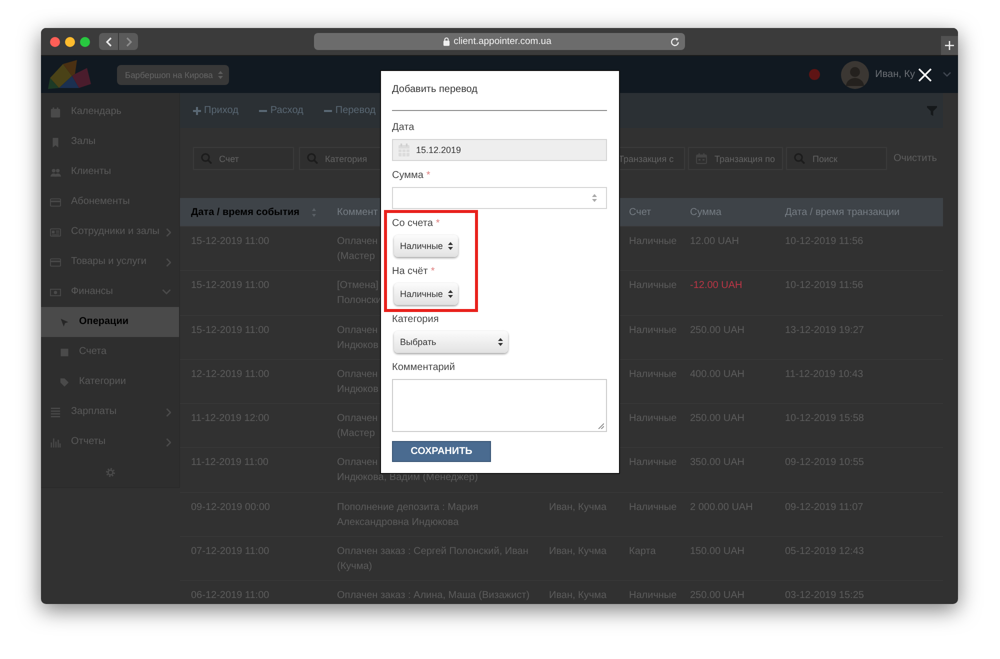 Image resolution: width=1000 pixels, height=659 pixels. I want to click on avatar-icon, so click(855, 74).